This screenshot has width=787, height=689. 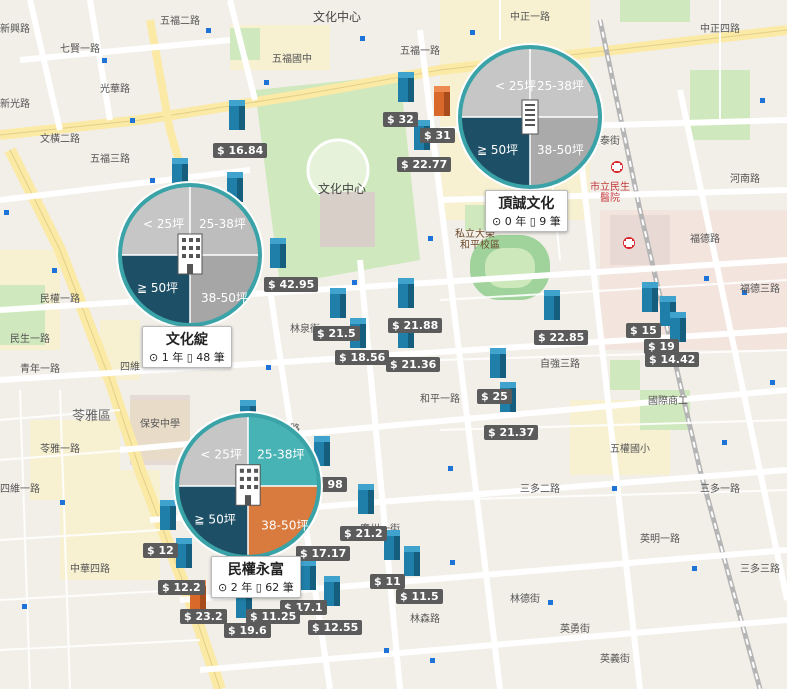 I want to click on street-label: 七賢一路, so click(x=80, y=49).